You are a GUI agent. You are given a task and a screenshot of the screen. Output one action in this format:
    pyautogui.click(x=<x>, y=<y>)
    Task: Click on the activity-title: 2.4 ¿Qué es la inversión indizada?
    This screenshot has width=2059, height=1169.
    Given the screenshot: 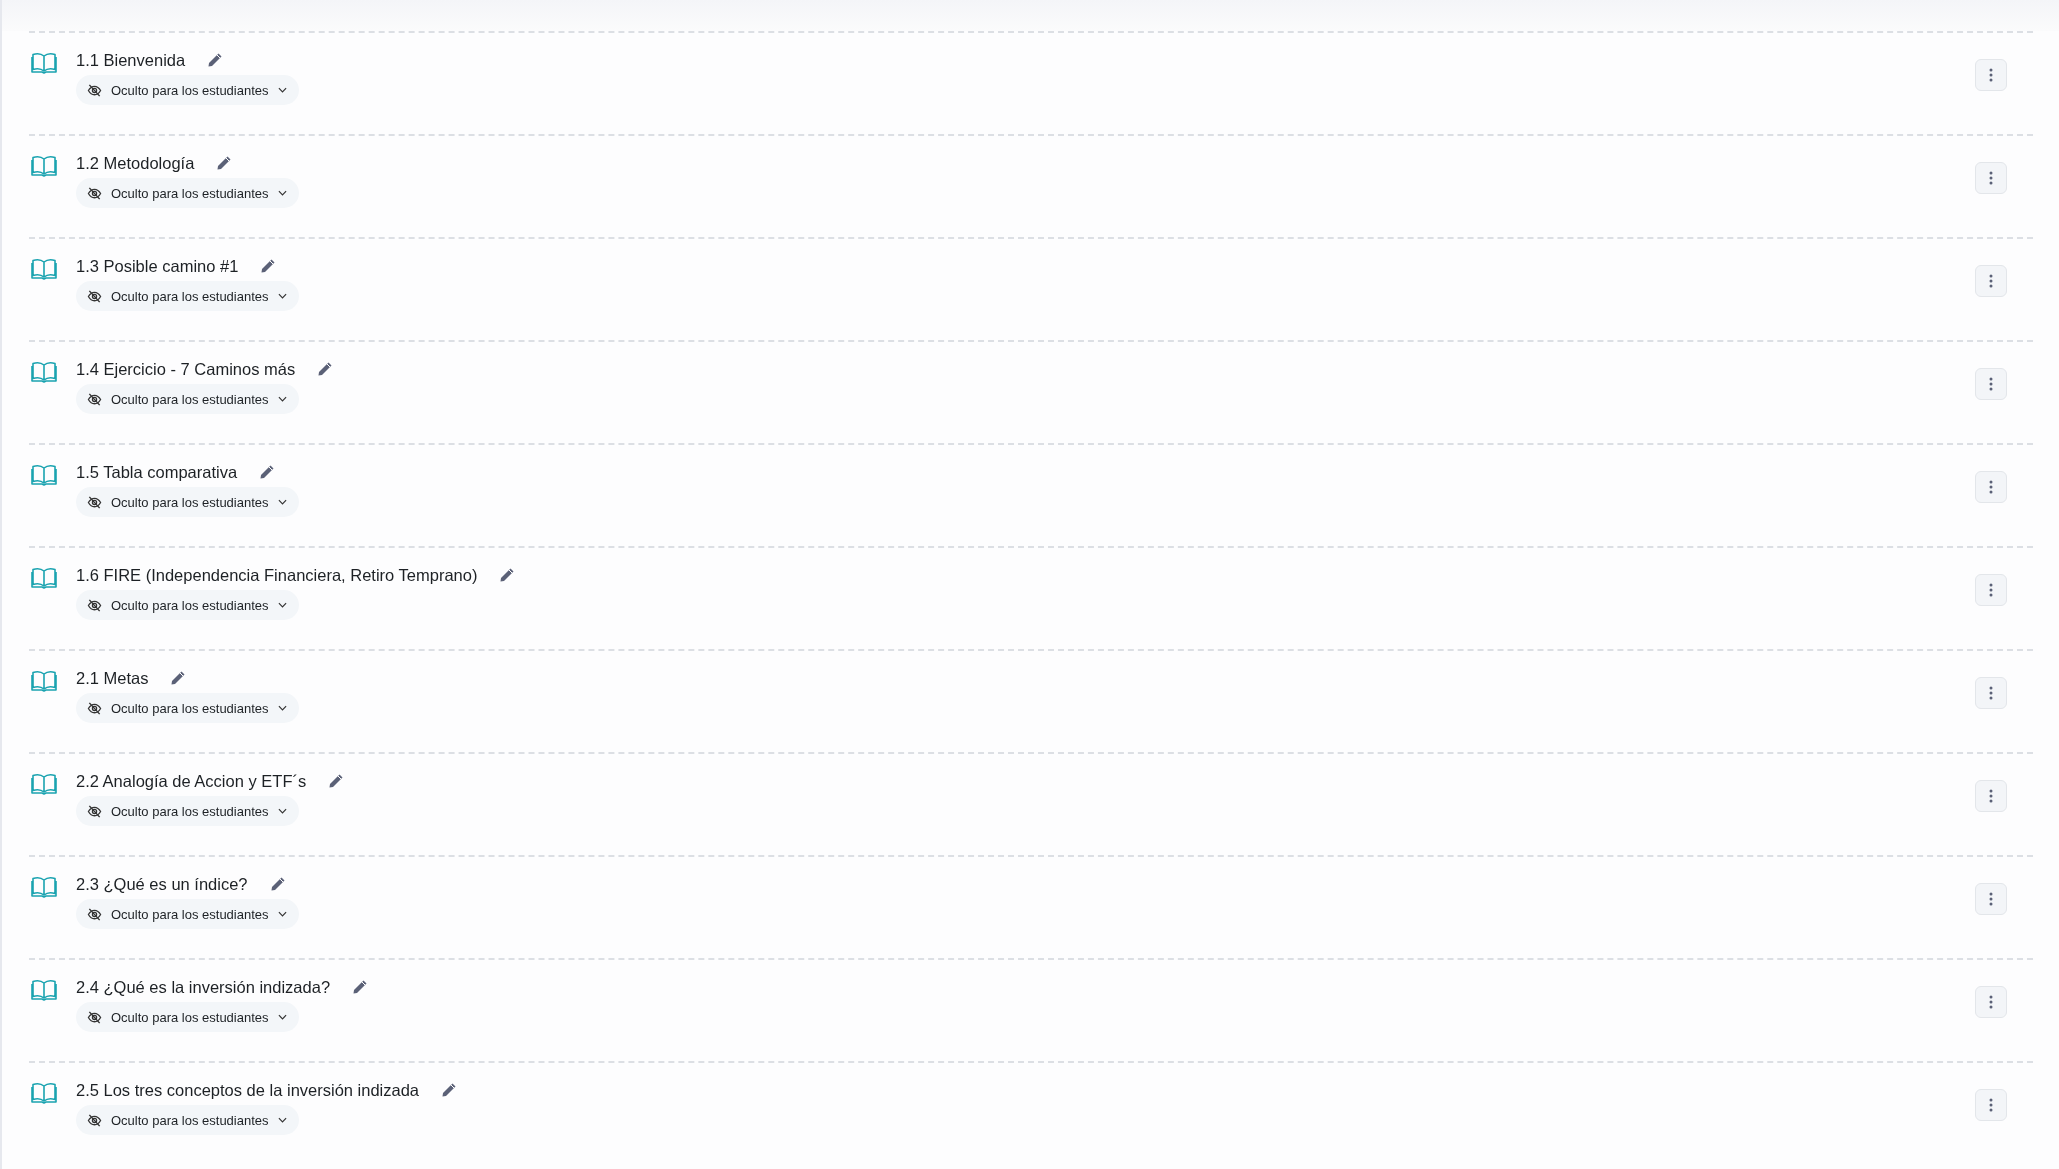 What is the action you would take?
    pyautogui.click(x=203, y=987)
    